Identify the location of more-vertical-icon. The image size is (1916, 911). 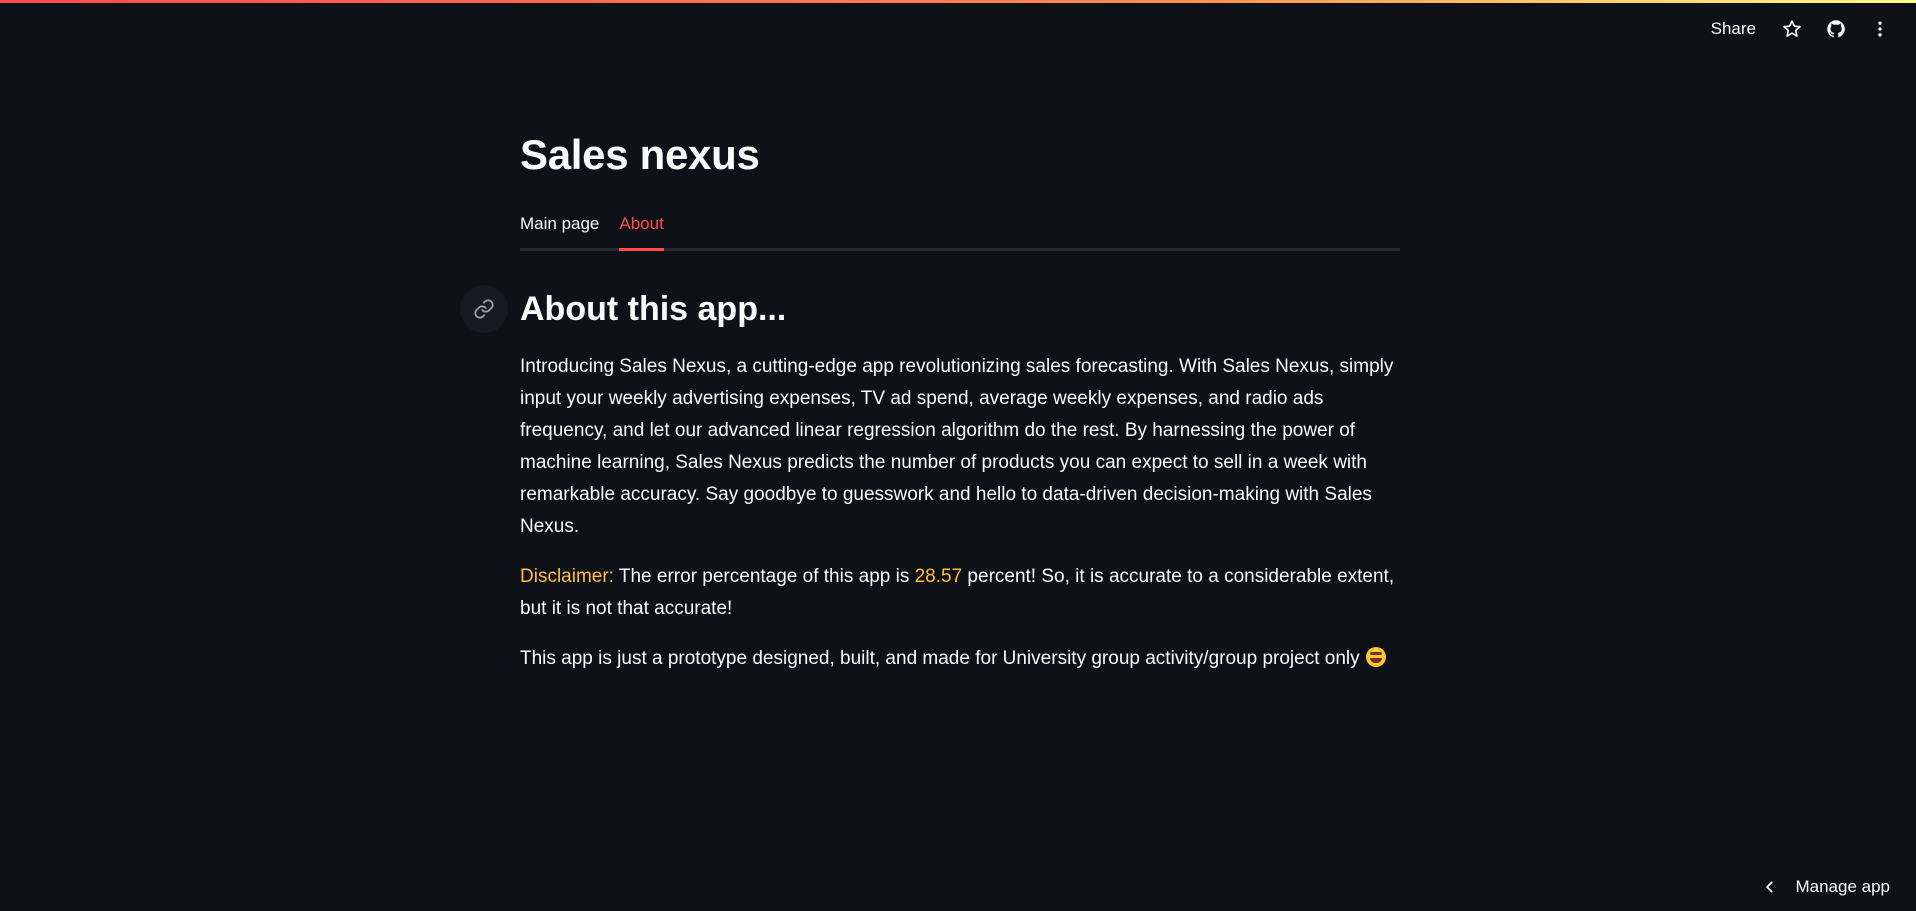
(1880, 29).